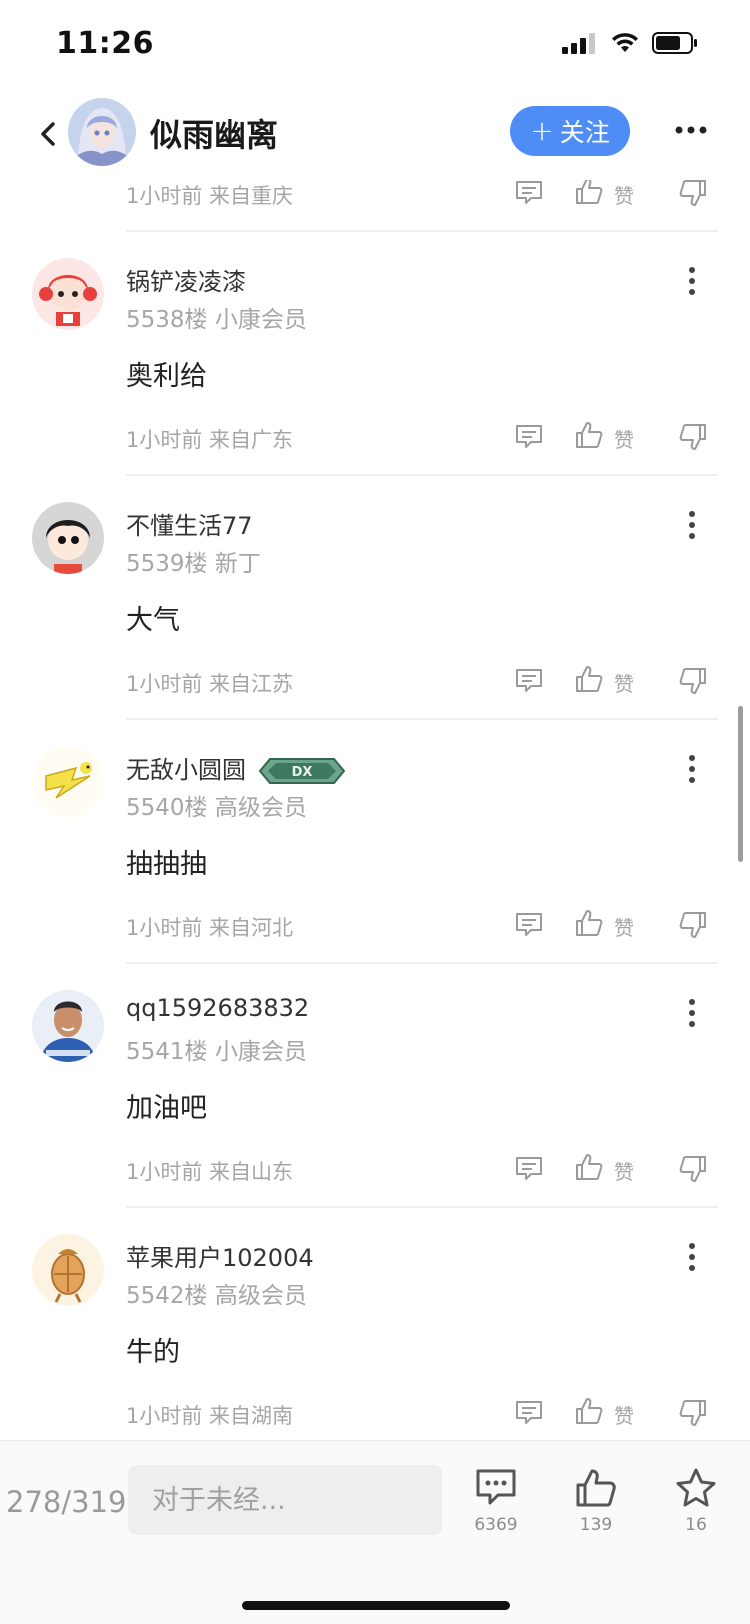 The height and width of the screenshot is (1624, 750). I want to click on author-avatar, so click(102, 132).